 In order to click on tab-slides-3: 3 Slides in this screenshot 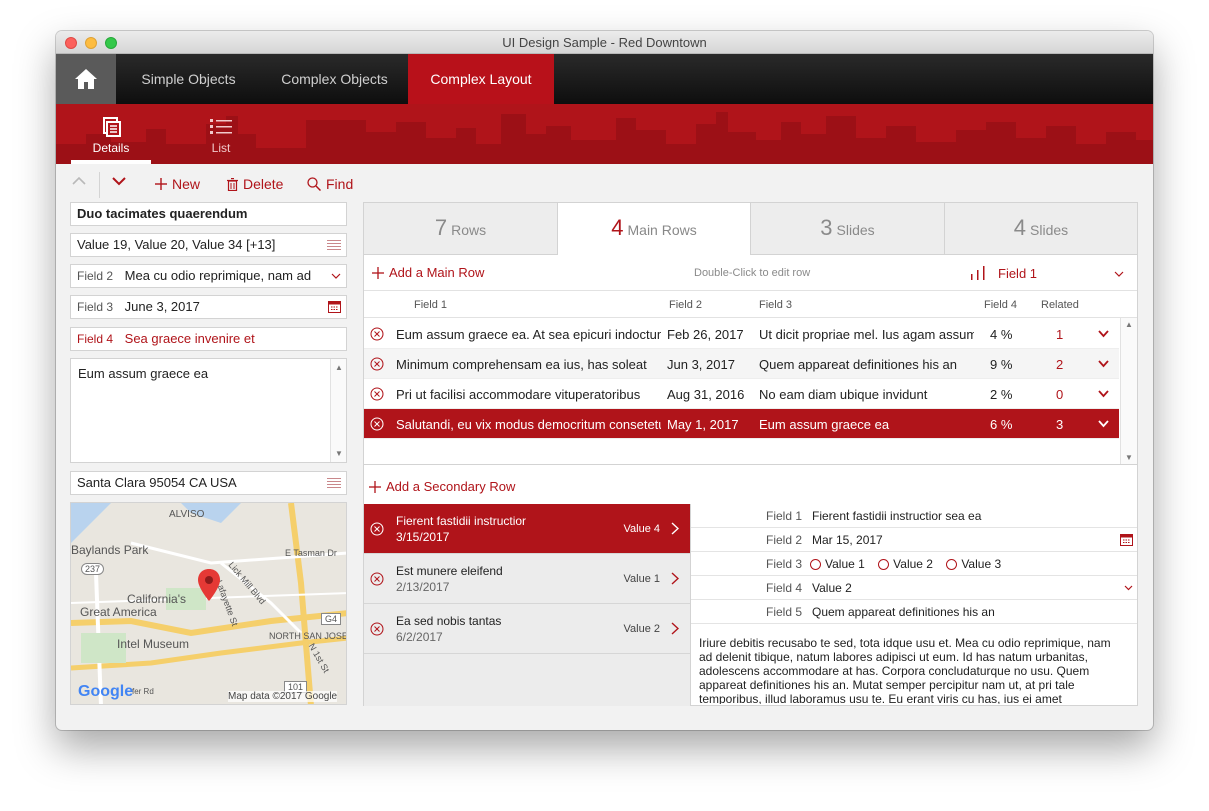, I will do `click(848, 229)`.